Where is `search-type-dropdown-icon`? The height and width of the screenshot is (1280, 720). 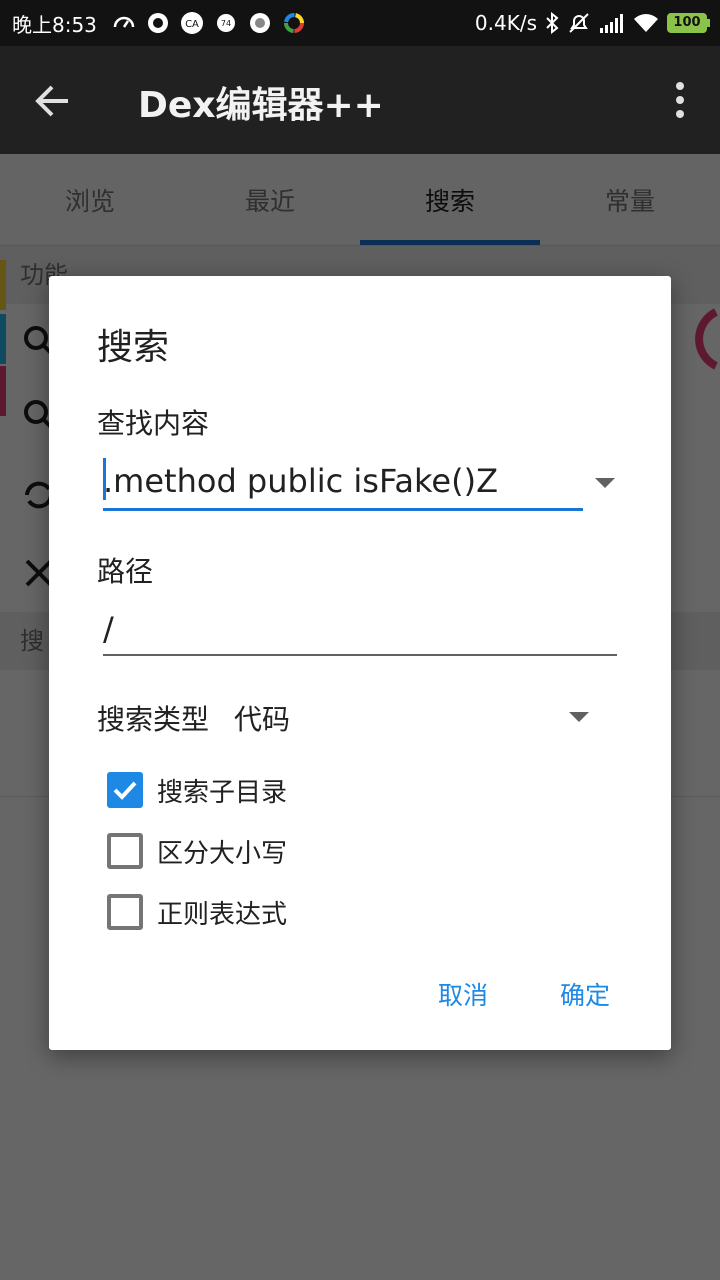
search-type-dropdown-icon is located at coordinates (579, 717).